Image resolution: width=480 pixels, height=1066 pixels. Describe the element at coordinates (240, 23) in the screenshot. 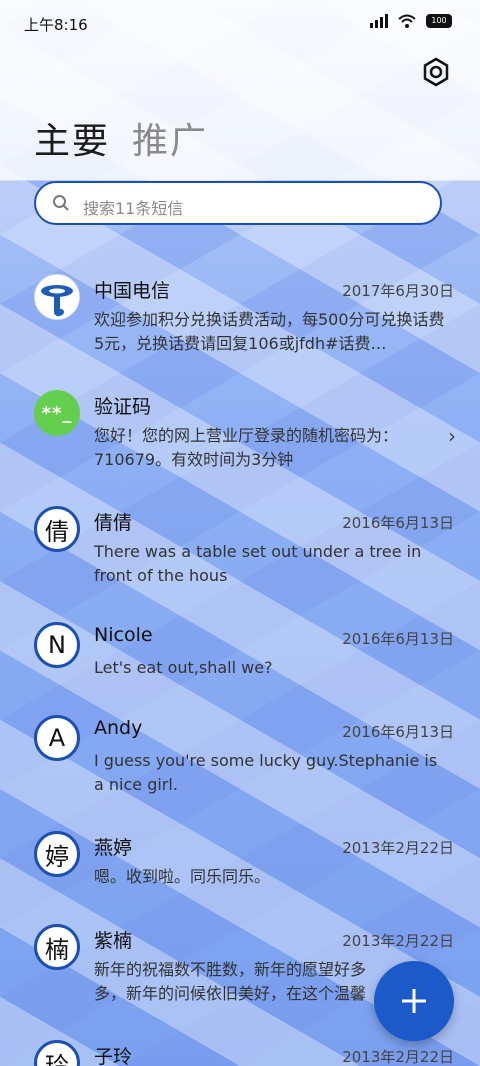

I see `status-bar: 上午8:16 100` at that location.